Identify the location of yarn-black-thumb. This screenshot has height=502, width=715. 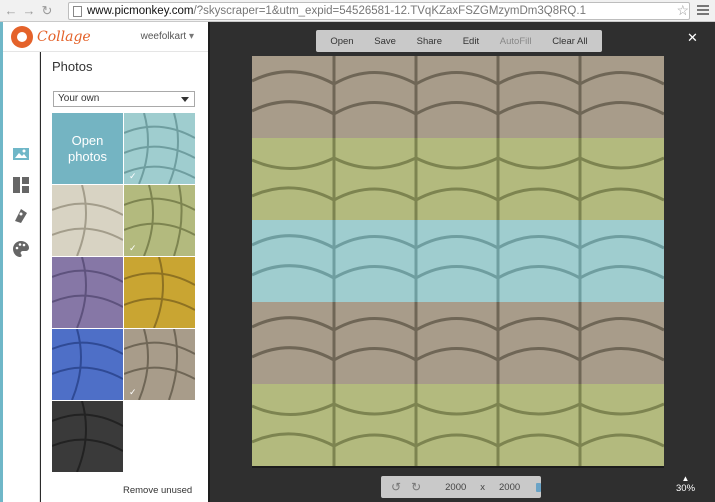
(87, 436).